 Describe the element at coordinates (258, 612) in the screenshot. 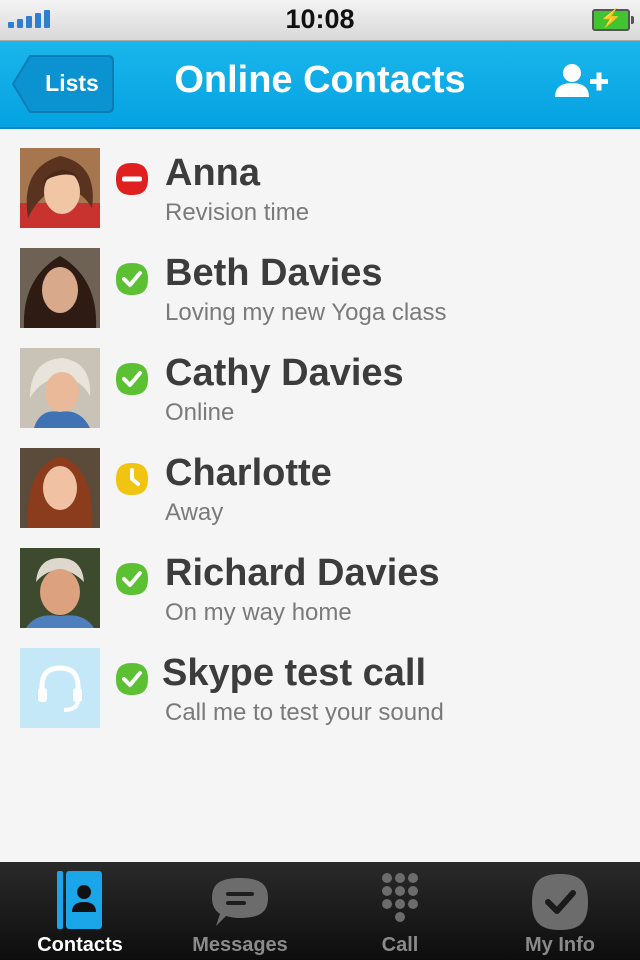

I see `contact-mood: On my way home` at that location.